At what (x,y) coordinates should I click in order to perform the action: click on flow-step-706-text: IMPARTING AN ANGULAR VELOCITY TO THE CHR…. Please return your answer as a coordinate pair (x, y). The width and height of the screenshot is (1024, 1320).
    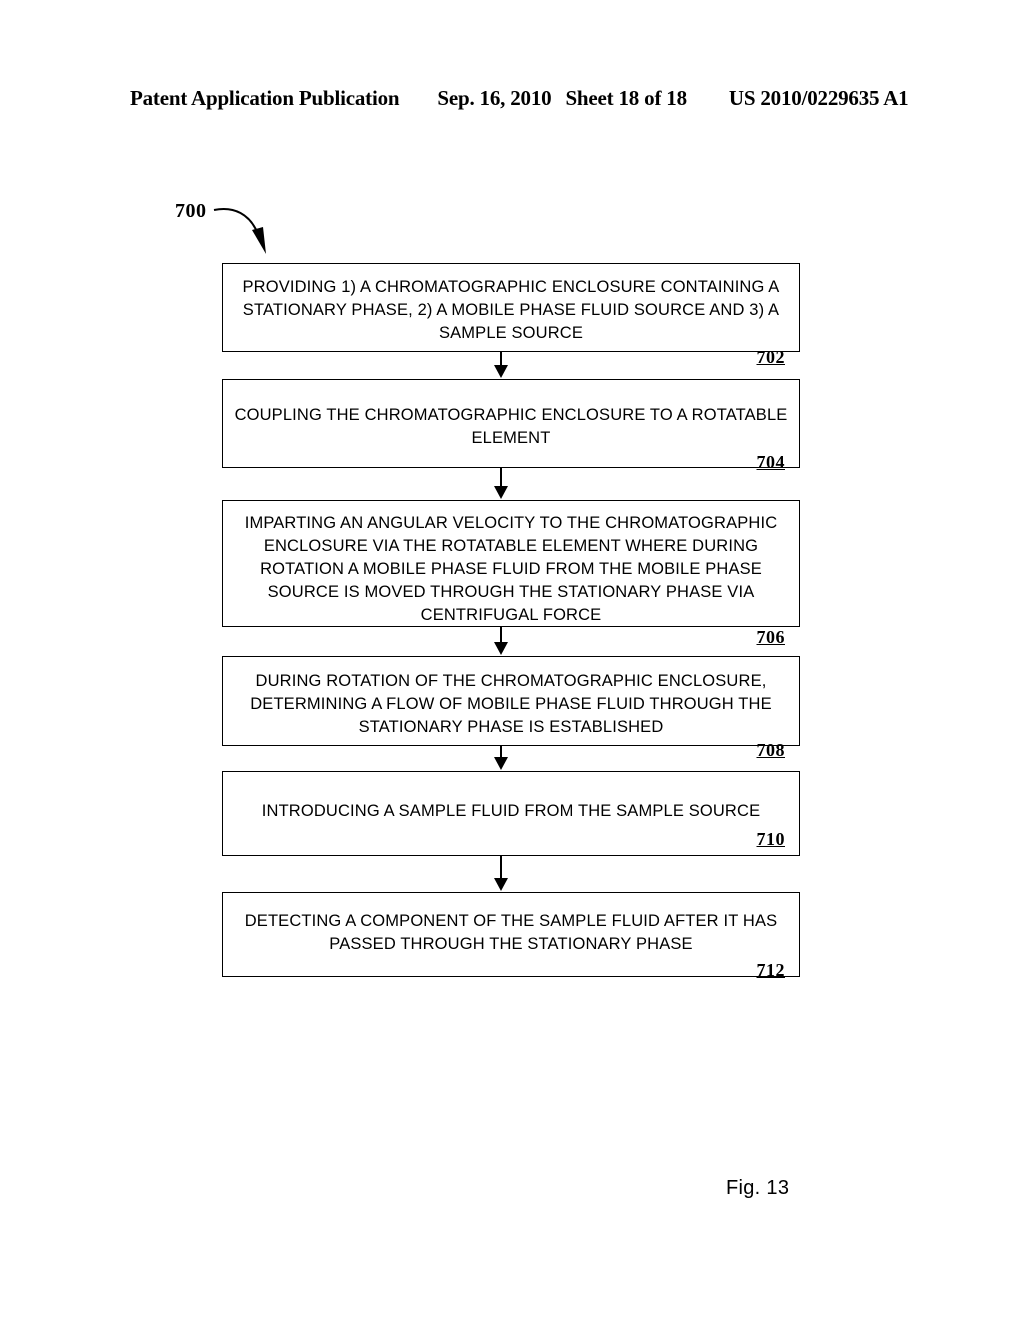
    Looking at the image, I should click on (511, 569).